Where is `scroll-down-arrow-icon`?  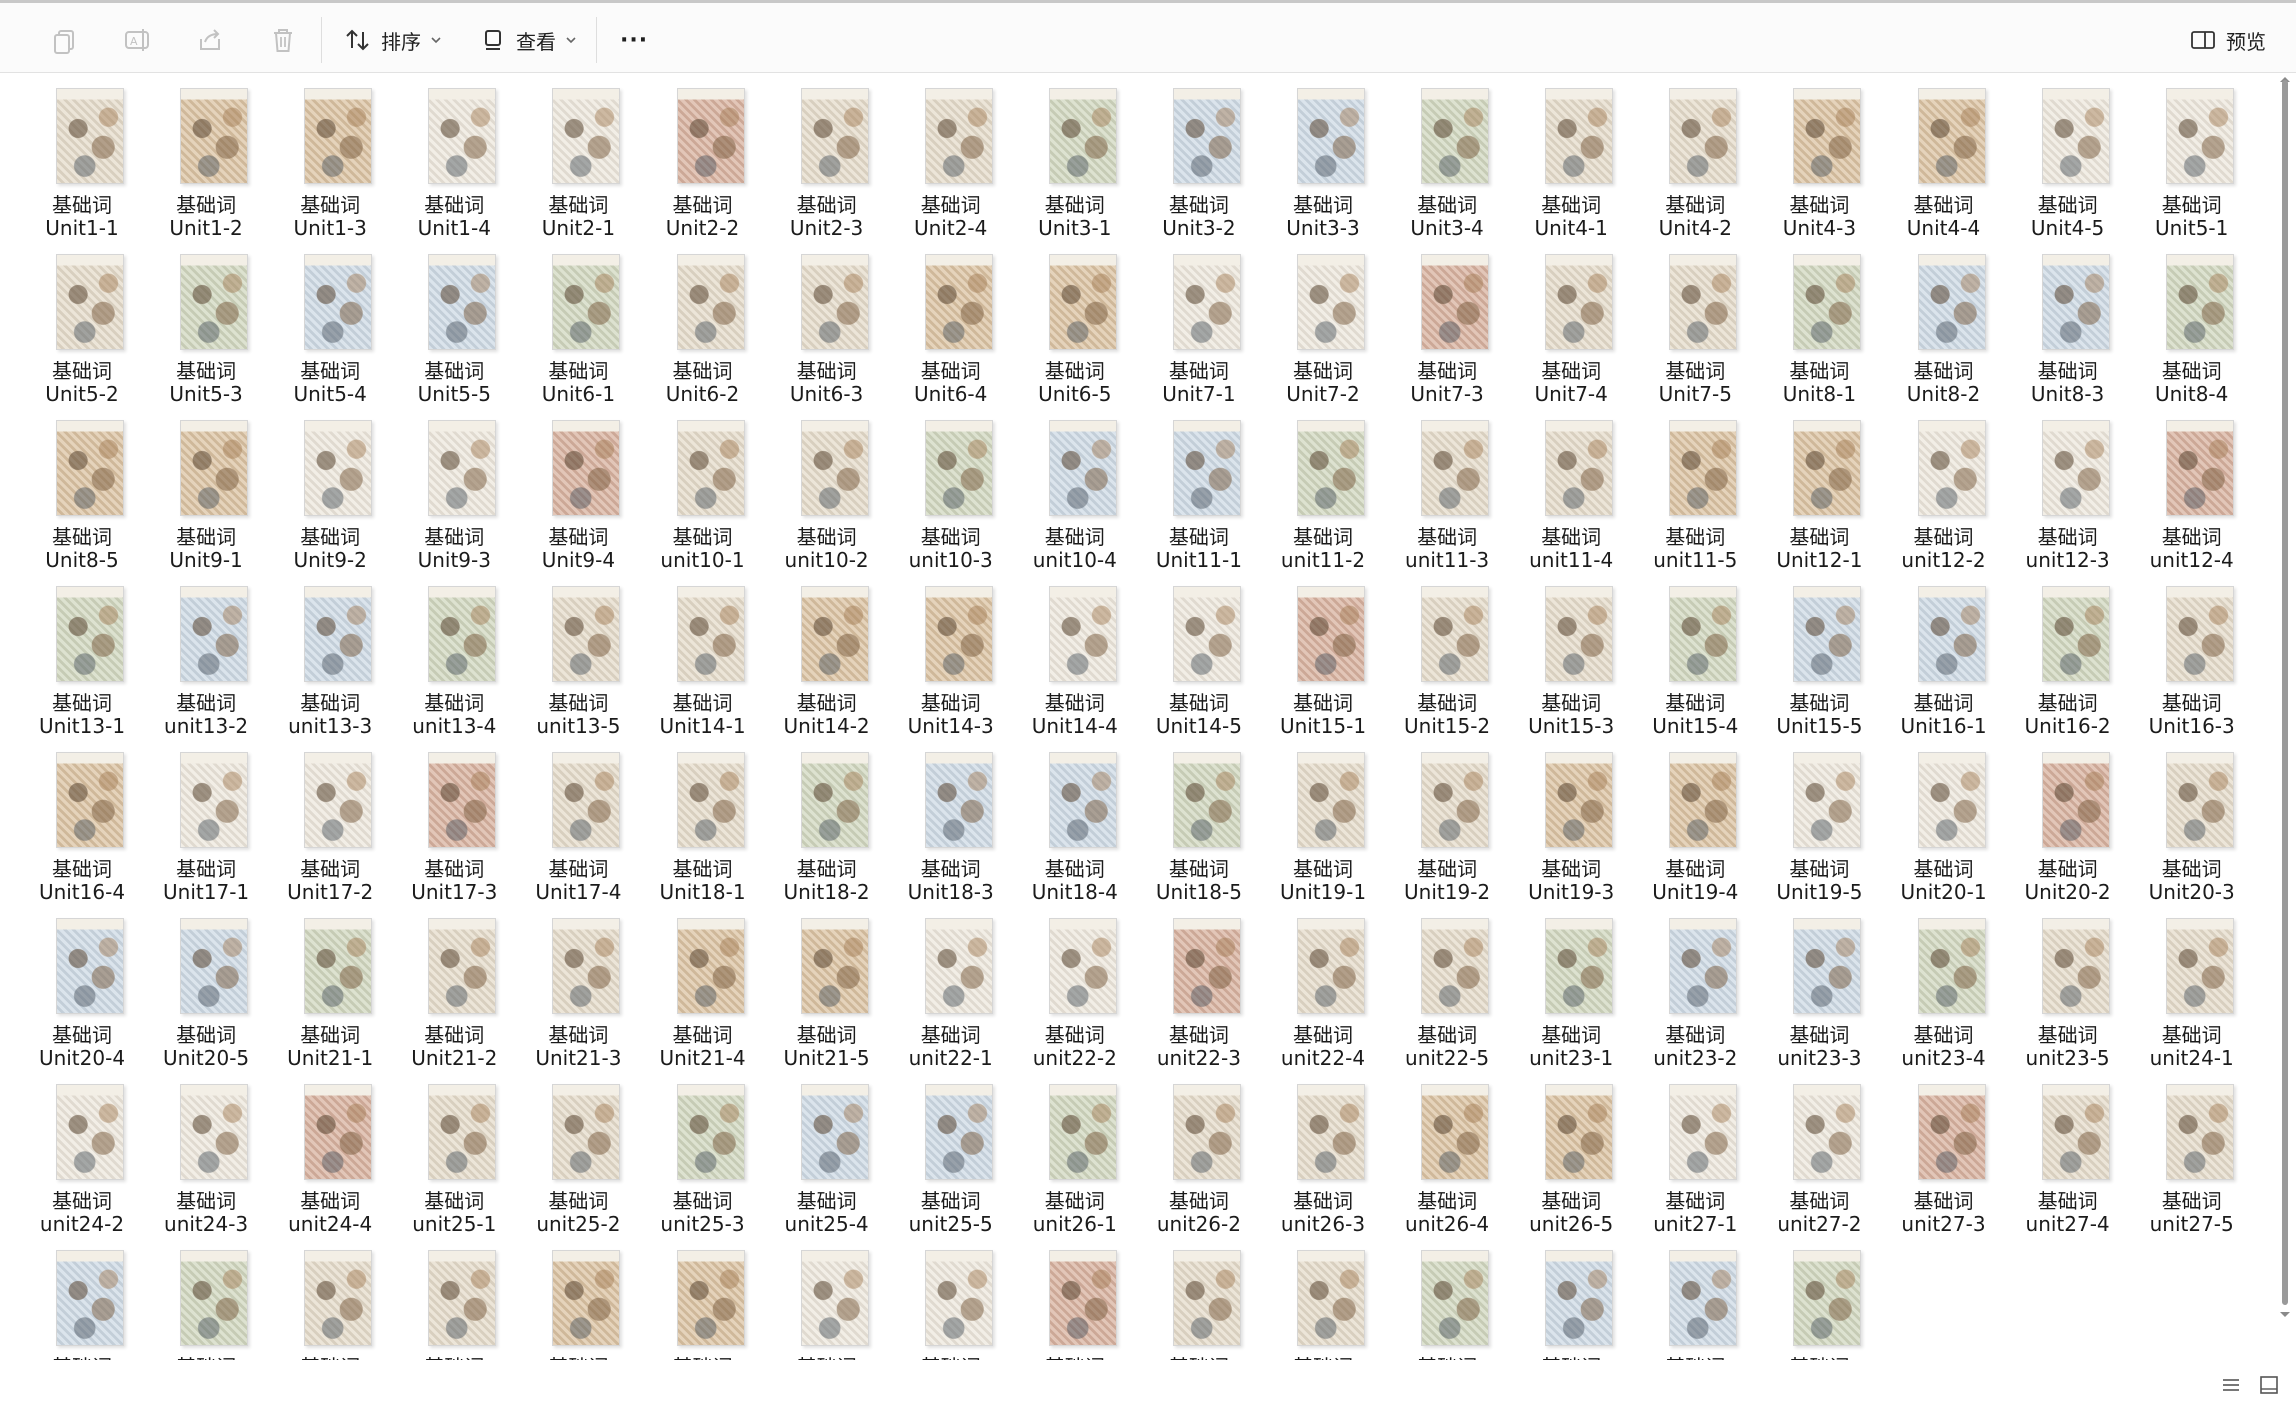 scroll-down-arrow-icon is located at coordinates (2285, 1315).